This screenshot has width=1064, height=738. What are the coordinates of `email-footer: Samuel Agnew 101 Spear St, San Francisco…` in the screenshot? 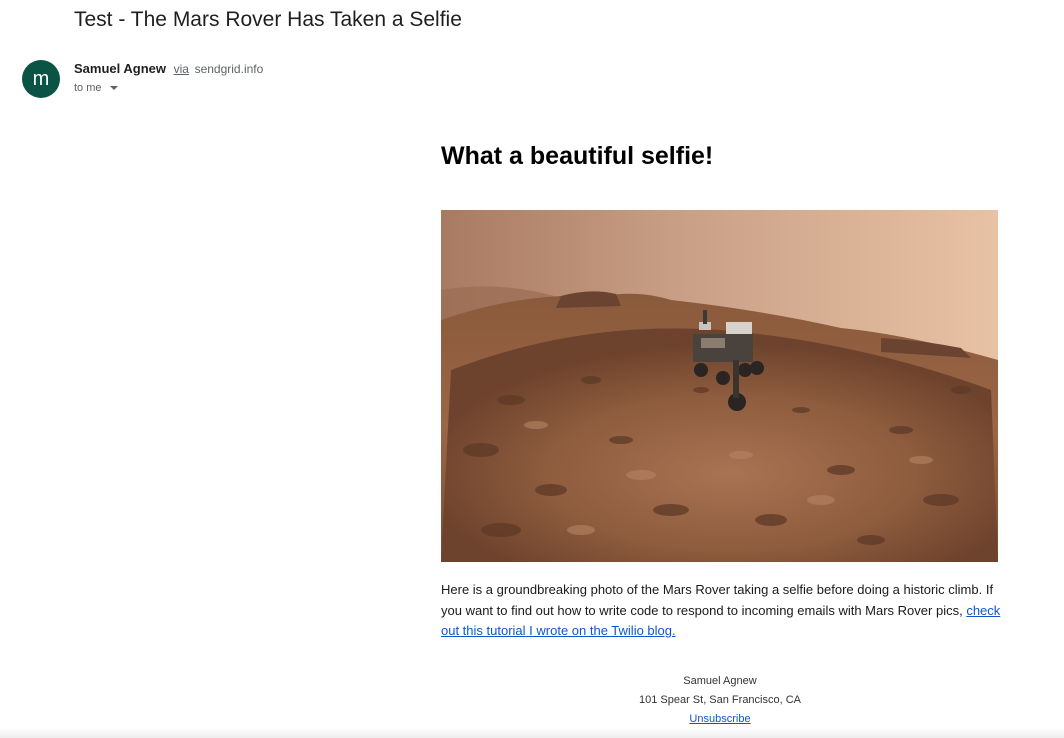 It's located at (720, 700).